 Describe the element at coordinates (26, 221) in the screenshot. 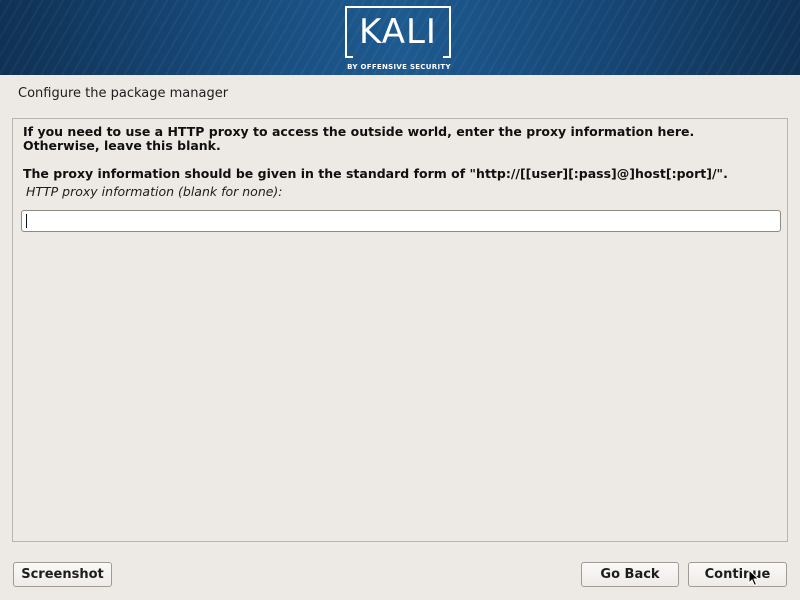

I see `text-caret` at that location.